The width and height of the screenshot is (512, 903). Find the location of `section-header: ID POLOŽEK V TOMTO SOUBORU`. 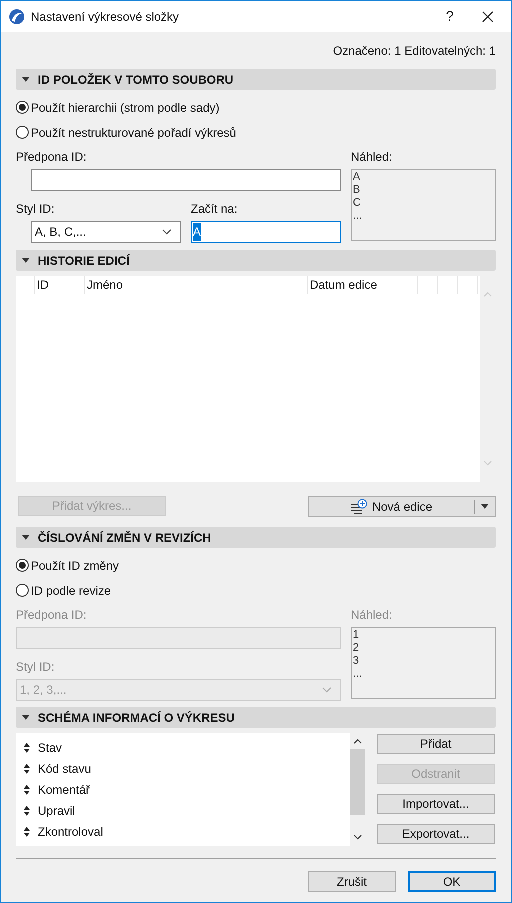

section-header: ID POLOŽEK V TOMTO SOUBORU is located at coordinates (256, 79).